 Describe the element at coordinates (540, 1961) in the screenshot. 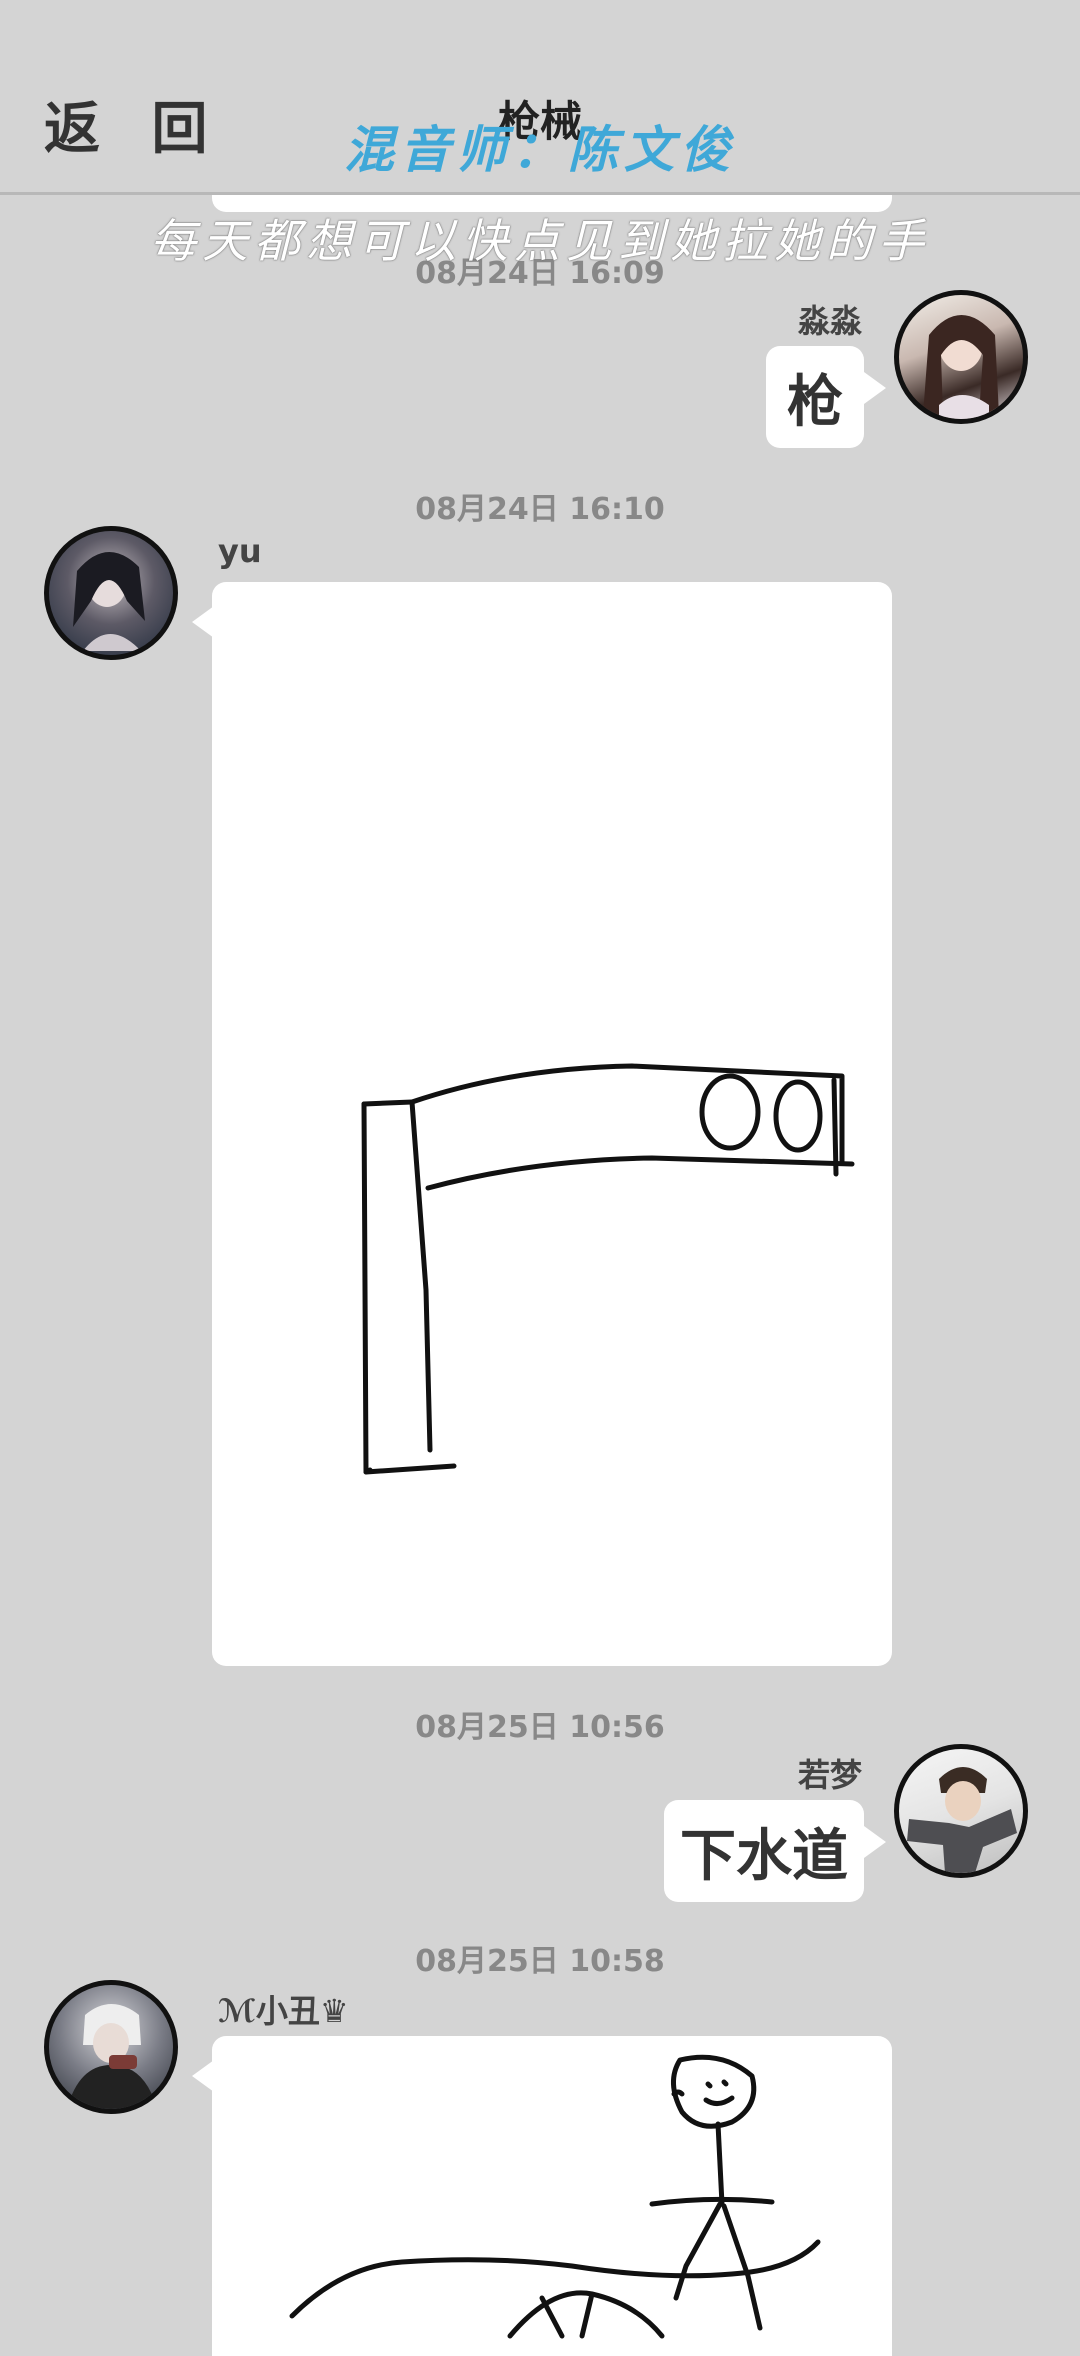

I see `timestamp: 08月25日 10:58` at that location.